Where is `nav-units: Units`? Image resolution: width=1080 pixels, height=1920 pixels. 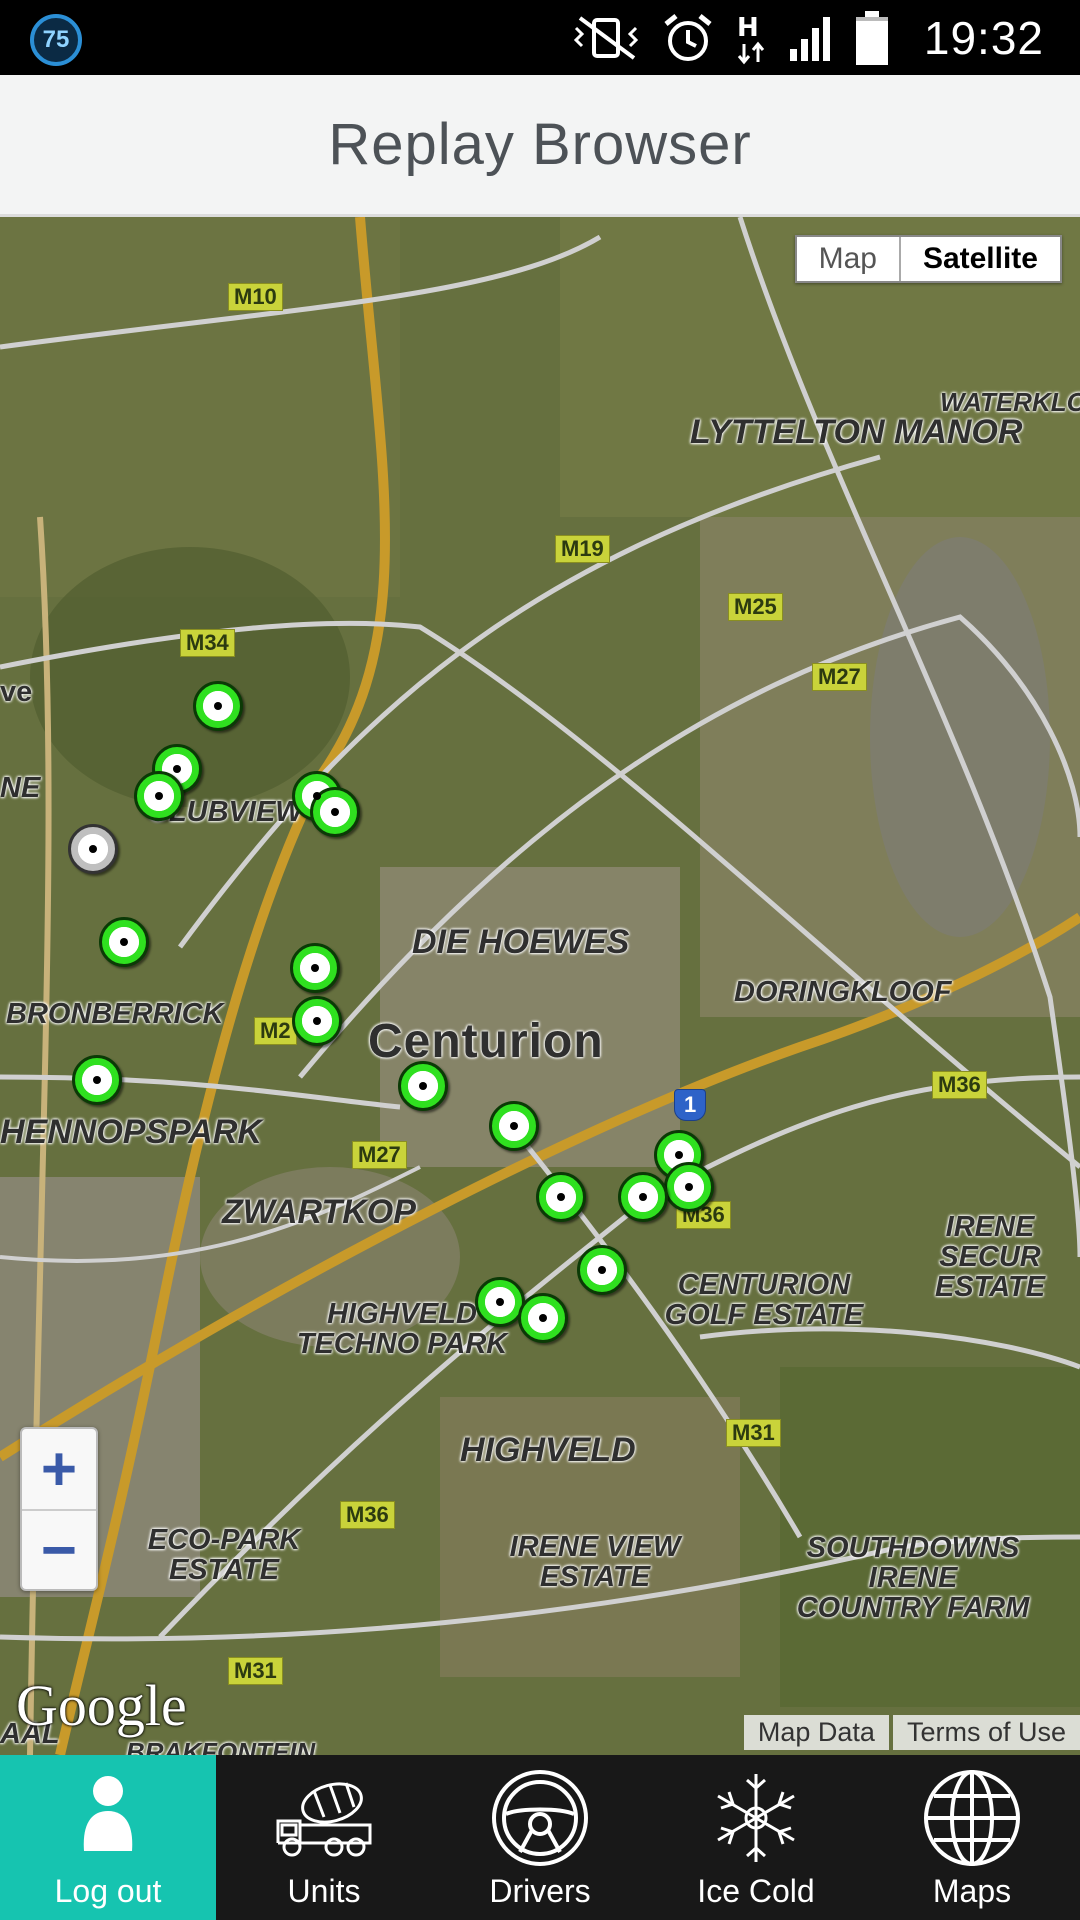 nav-units: Units is located at coordinates (324, 1837).